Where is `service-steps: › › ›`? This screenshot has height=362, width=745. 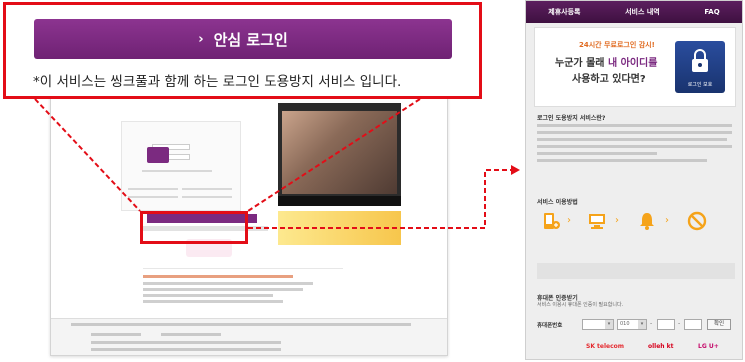 service-steps: › › › is located at coordinates (637, 231).